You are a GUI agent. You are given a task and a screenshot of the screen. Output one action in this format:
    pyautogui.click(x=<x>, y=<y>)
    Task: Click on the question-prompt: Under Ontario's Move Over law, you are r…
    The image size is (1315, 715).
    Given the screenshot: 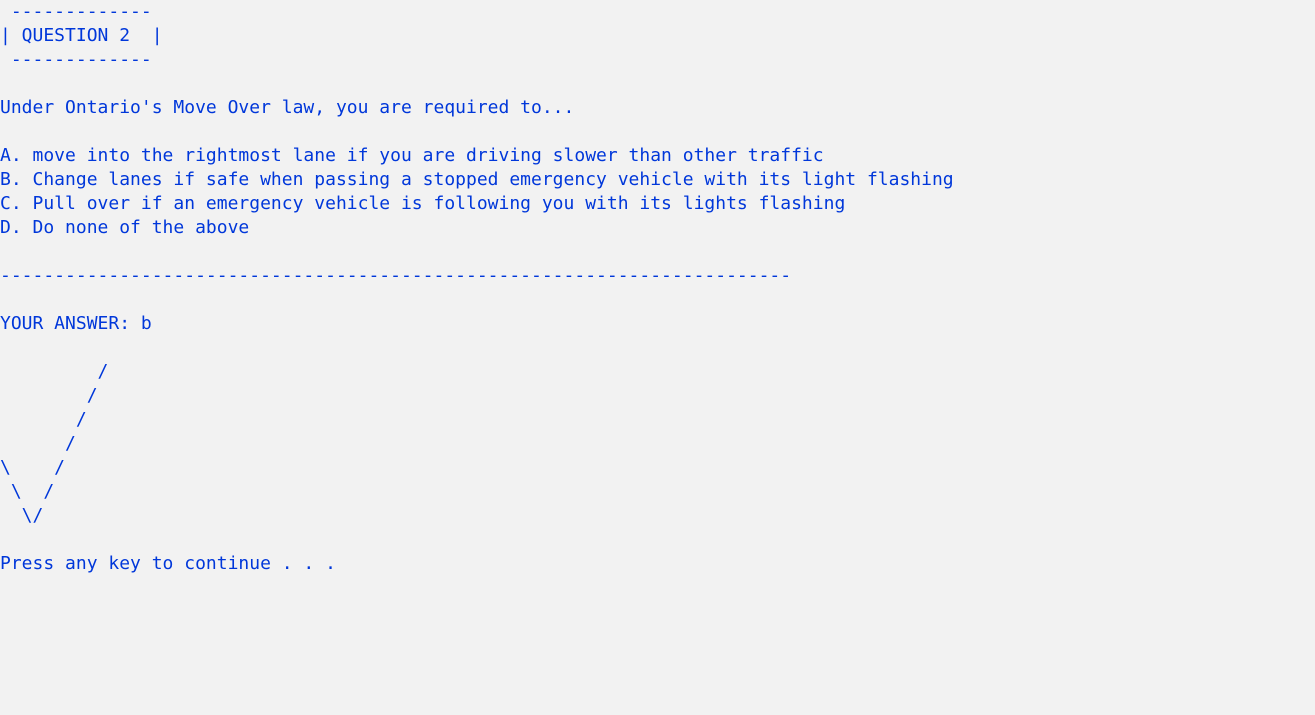 What is the action you would take?
    pyautogui.click(x=287, y=107)
    